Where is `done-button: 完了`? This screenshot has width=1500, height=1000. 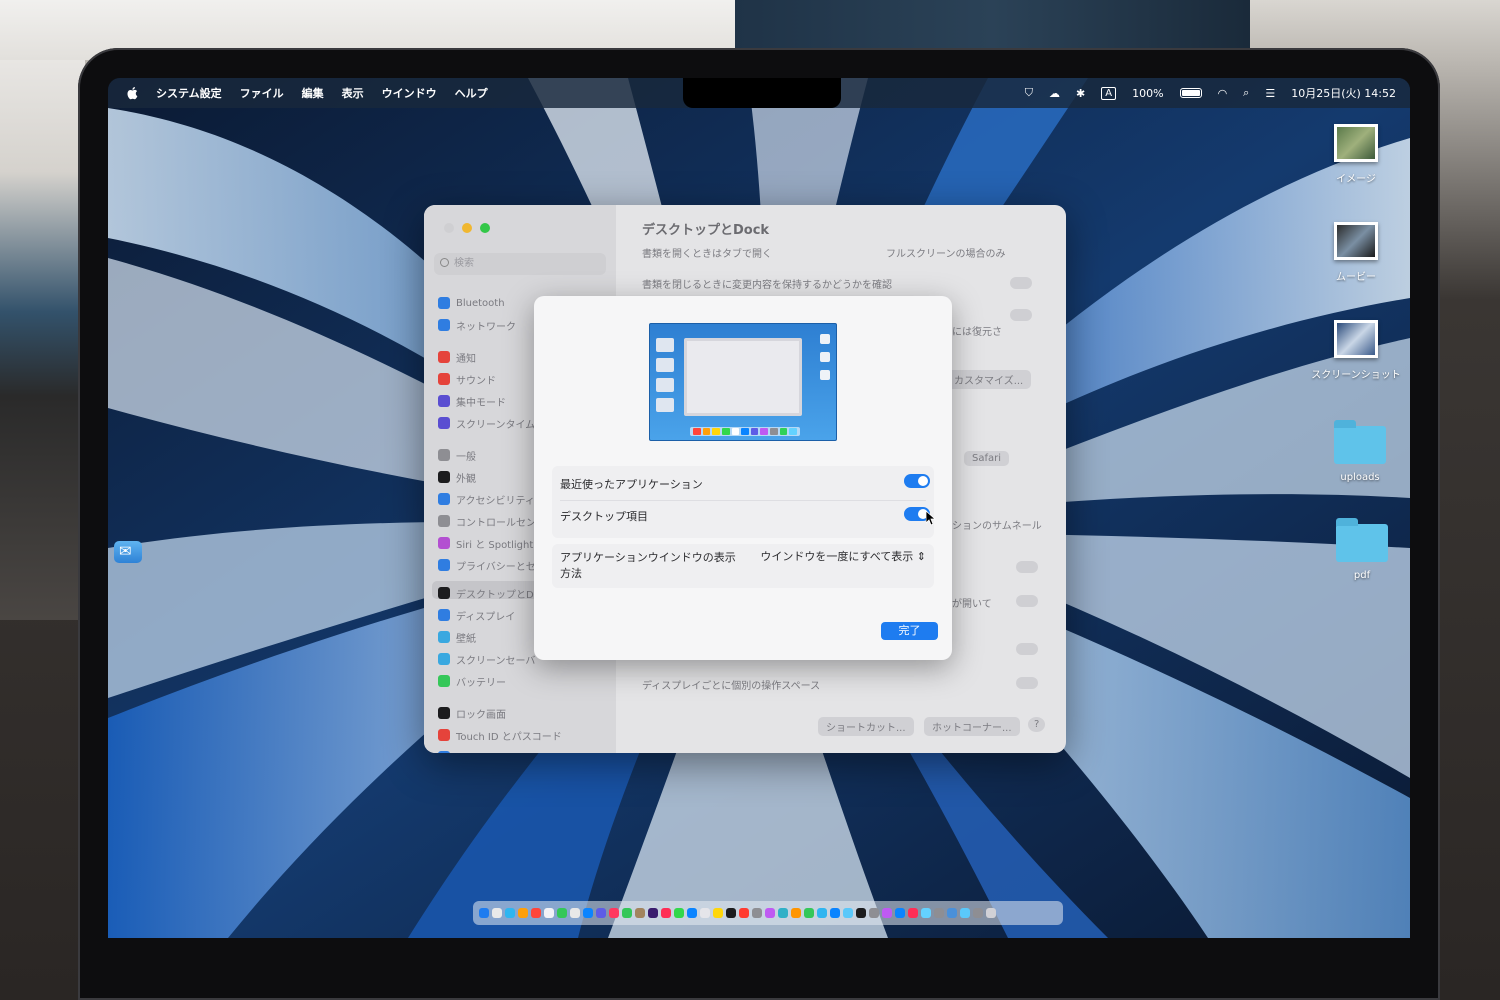
done-button: 完了 is located at coordinates (909, 631).